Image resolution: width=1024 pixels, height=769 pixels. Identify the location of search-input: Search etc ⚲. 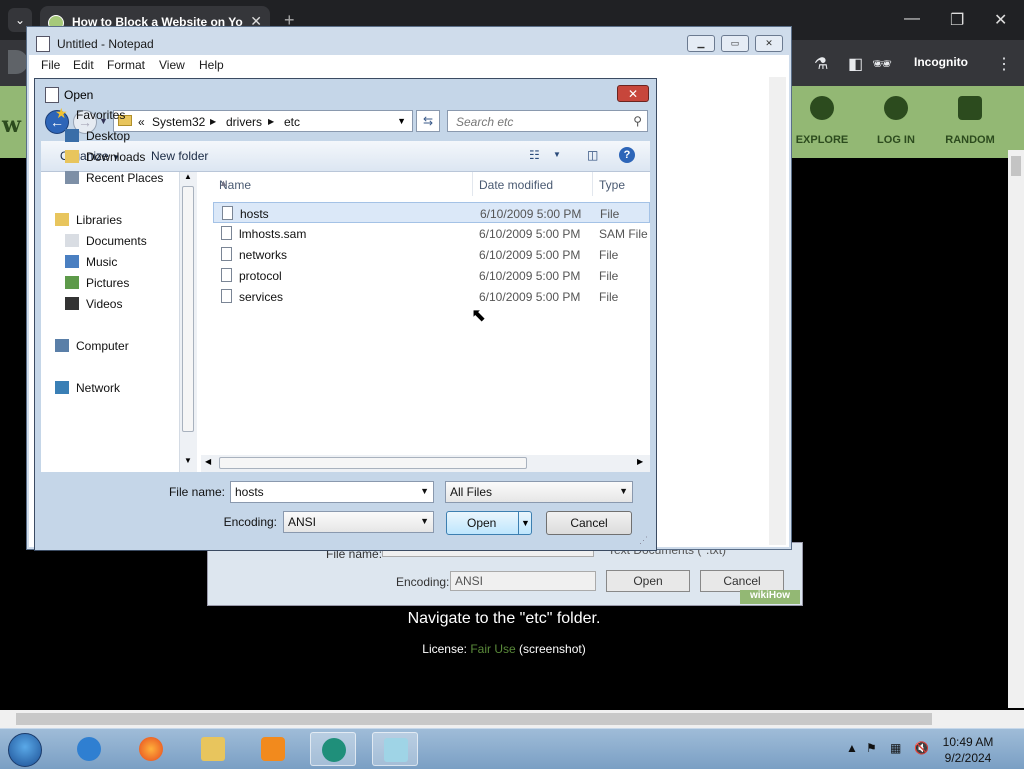
(547, 121).